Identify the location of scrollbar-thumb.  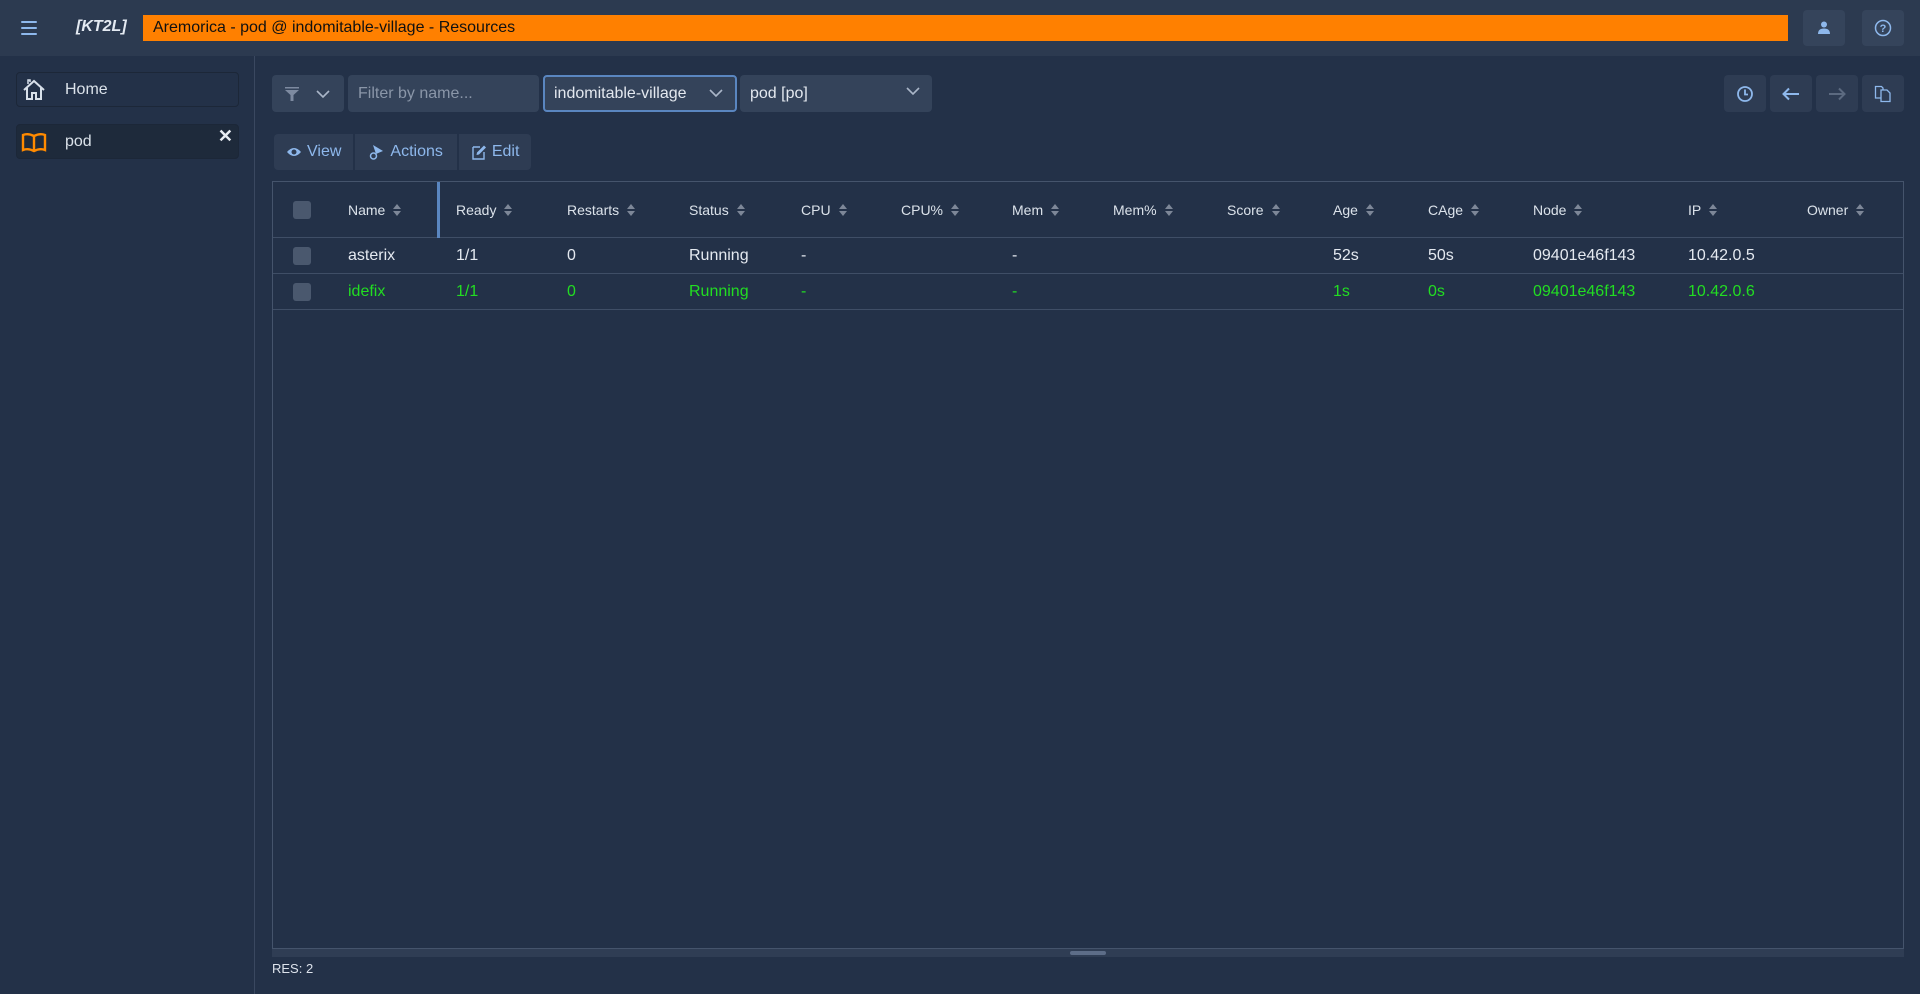
(1088, 953).